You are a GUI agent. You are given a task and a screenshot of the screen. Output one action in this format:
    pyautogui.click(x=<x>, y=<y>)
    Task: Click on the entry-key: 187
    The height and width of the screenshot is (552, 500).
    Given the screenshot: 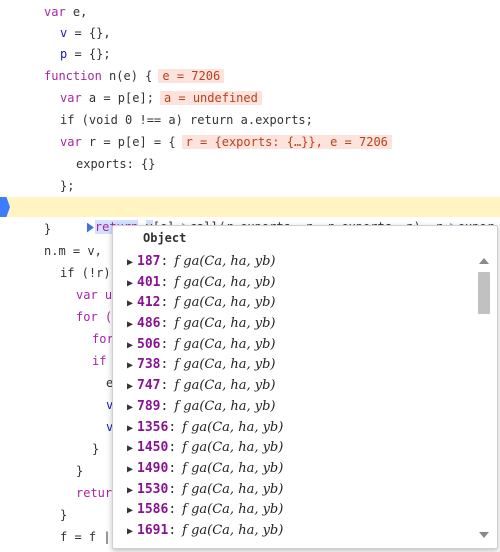 What is the action you would take?
    pyautogui.click(x=149, y=261)
    